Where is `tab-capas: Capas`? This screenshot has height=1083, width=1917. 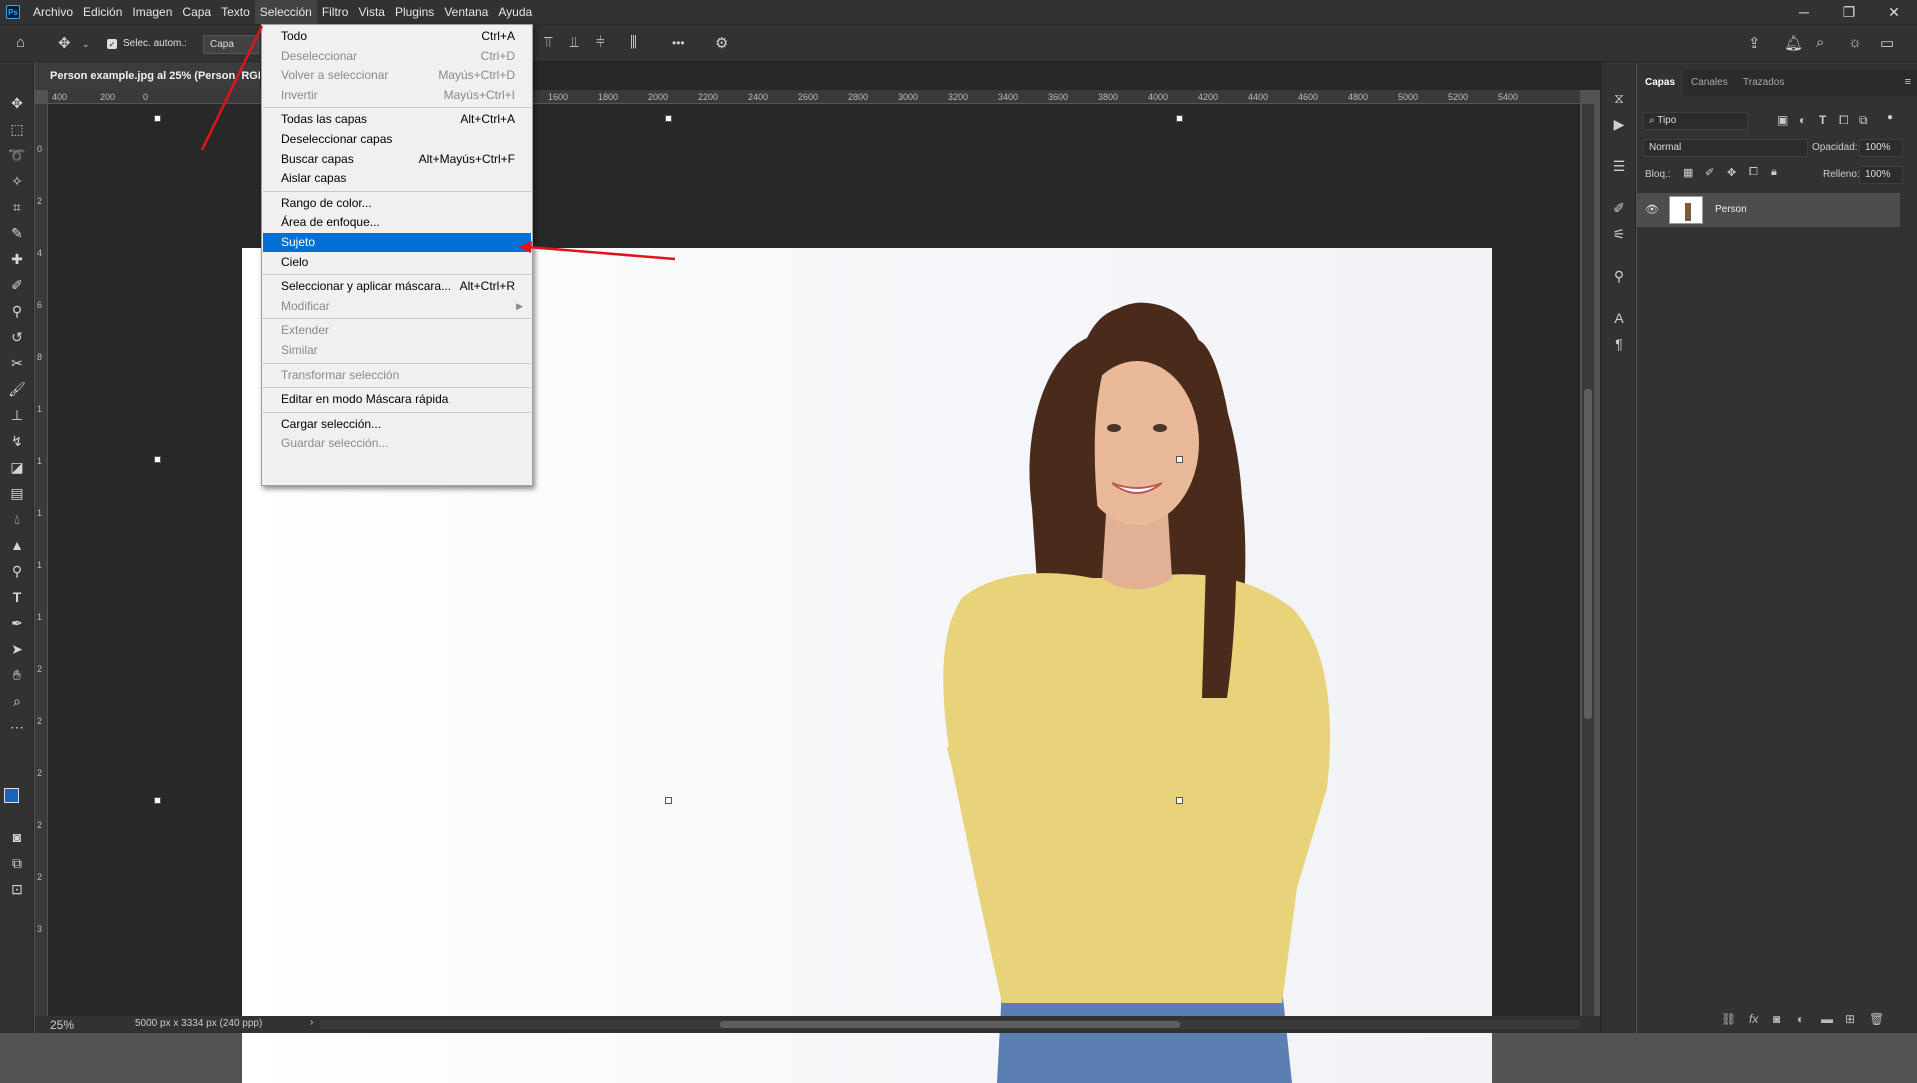 tab-capas: Capas is located at coordinates (1660, 83).